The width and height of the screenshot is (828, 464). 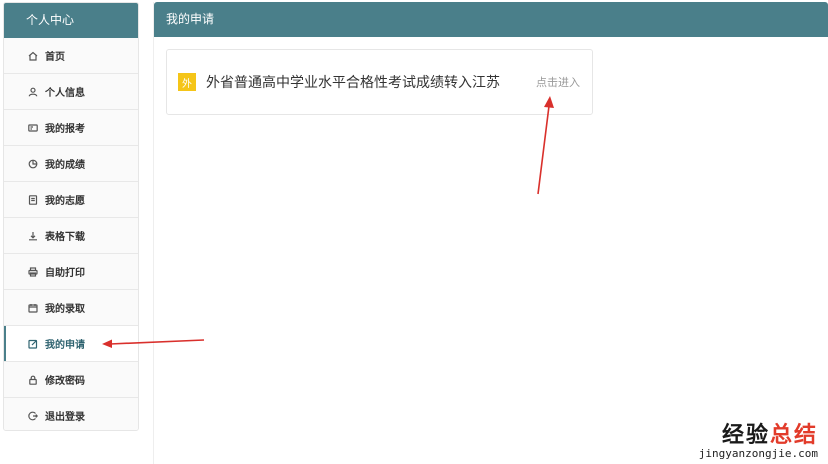 What do you see at coordinates (33, 271) in the screenshot?
I see `printer-icon` at bounding box center [33, 271].